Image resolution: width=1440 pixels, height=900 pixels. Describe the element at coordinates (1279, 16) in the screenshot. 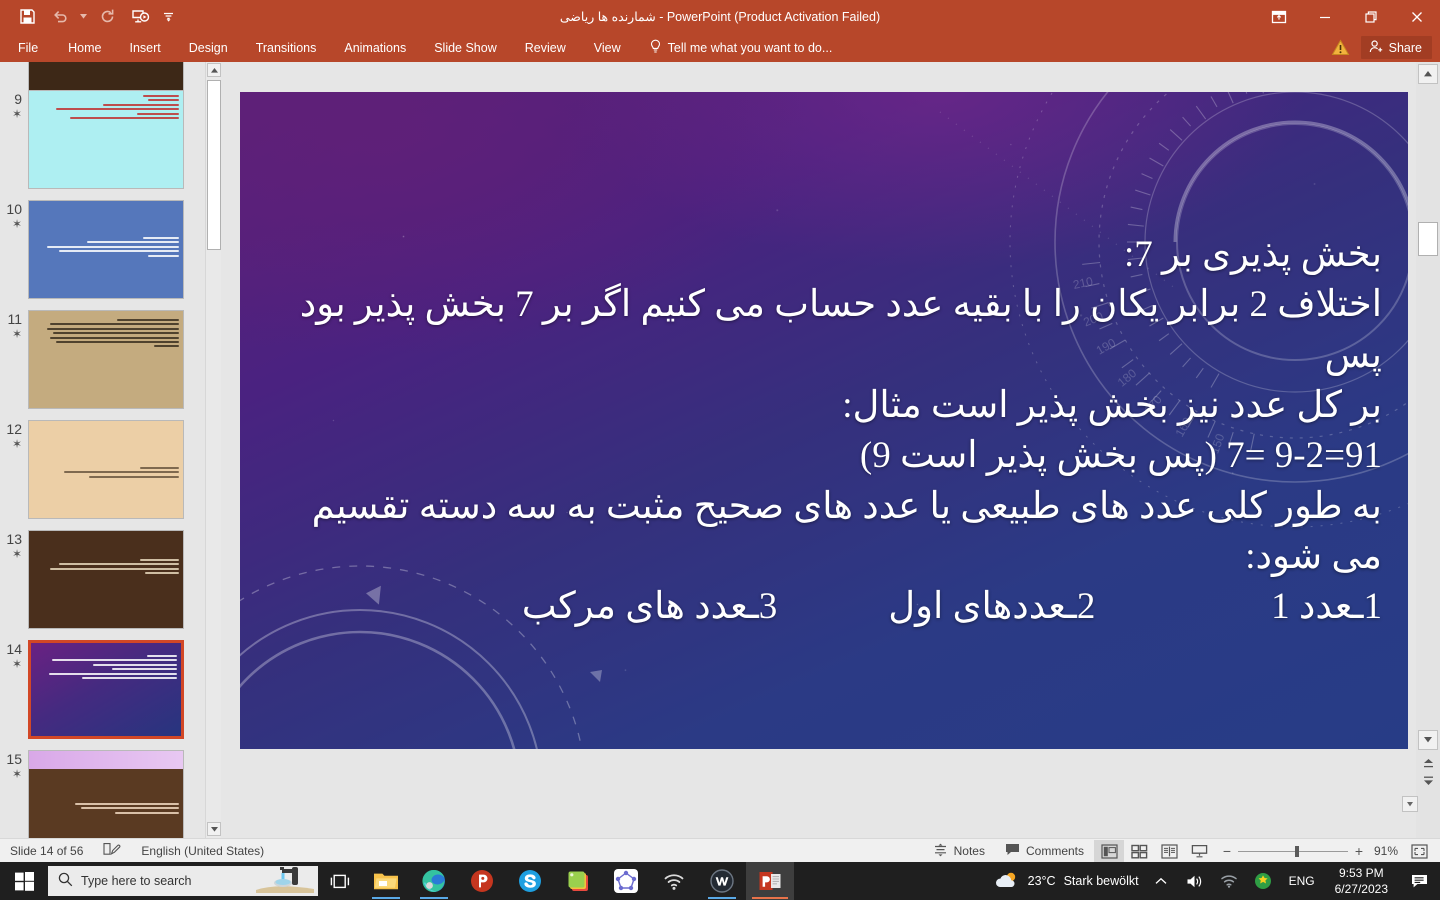

I see `ribbon-display-options-button` at that location.